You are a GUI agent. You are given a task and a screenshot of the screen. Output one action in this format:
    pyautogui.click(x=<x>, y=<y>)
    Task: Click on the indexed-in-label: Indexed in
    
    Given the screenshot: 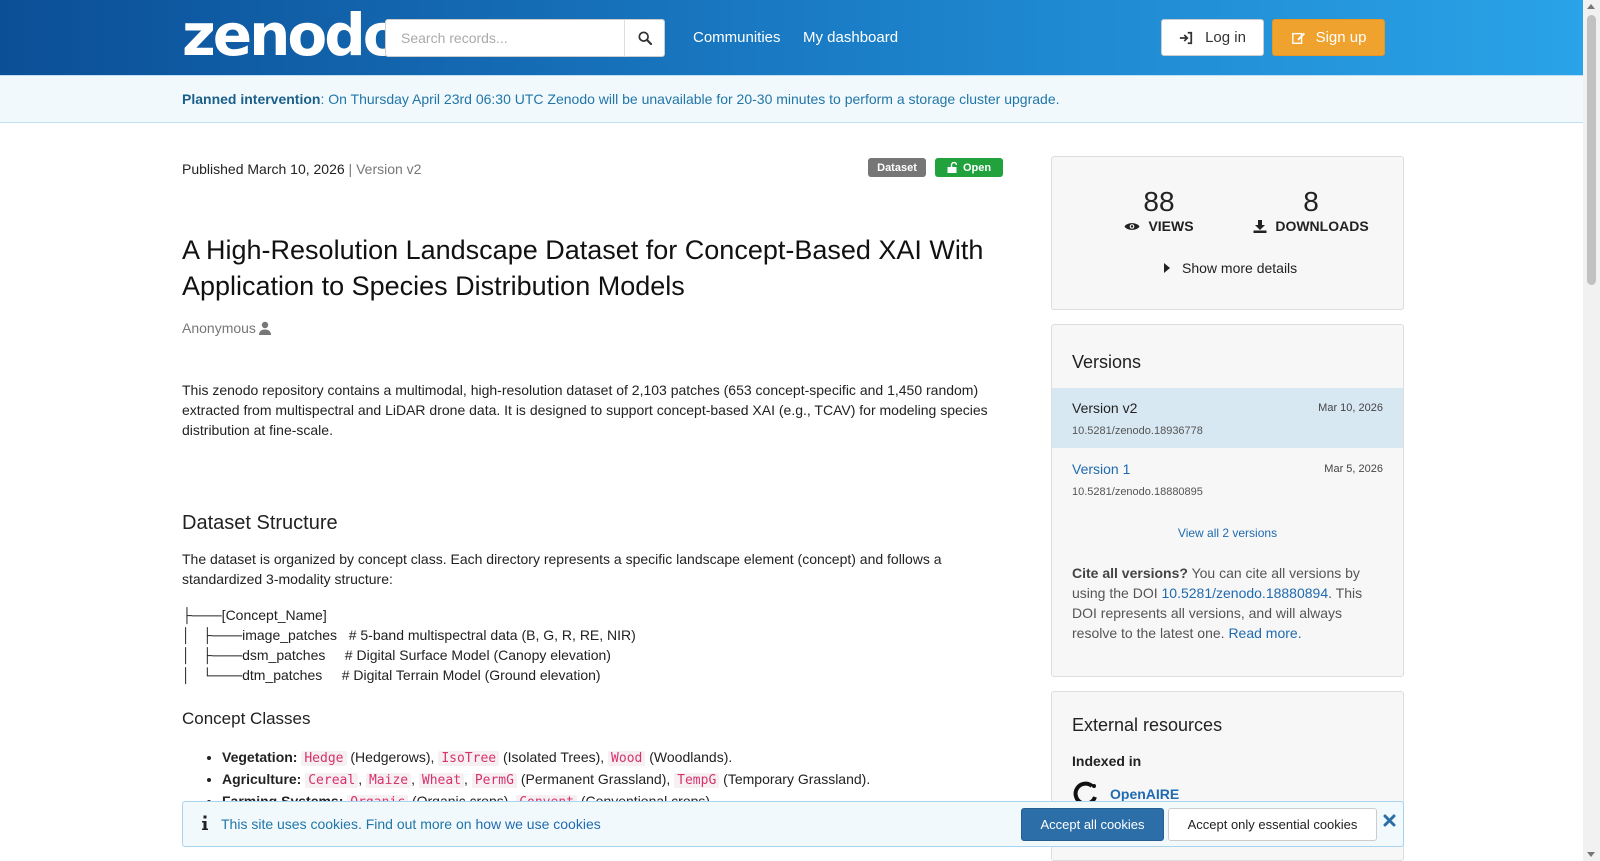 What is the action you would take?
    pyautogui.click(x=1107, y=761)
    